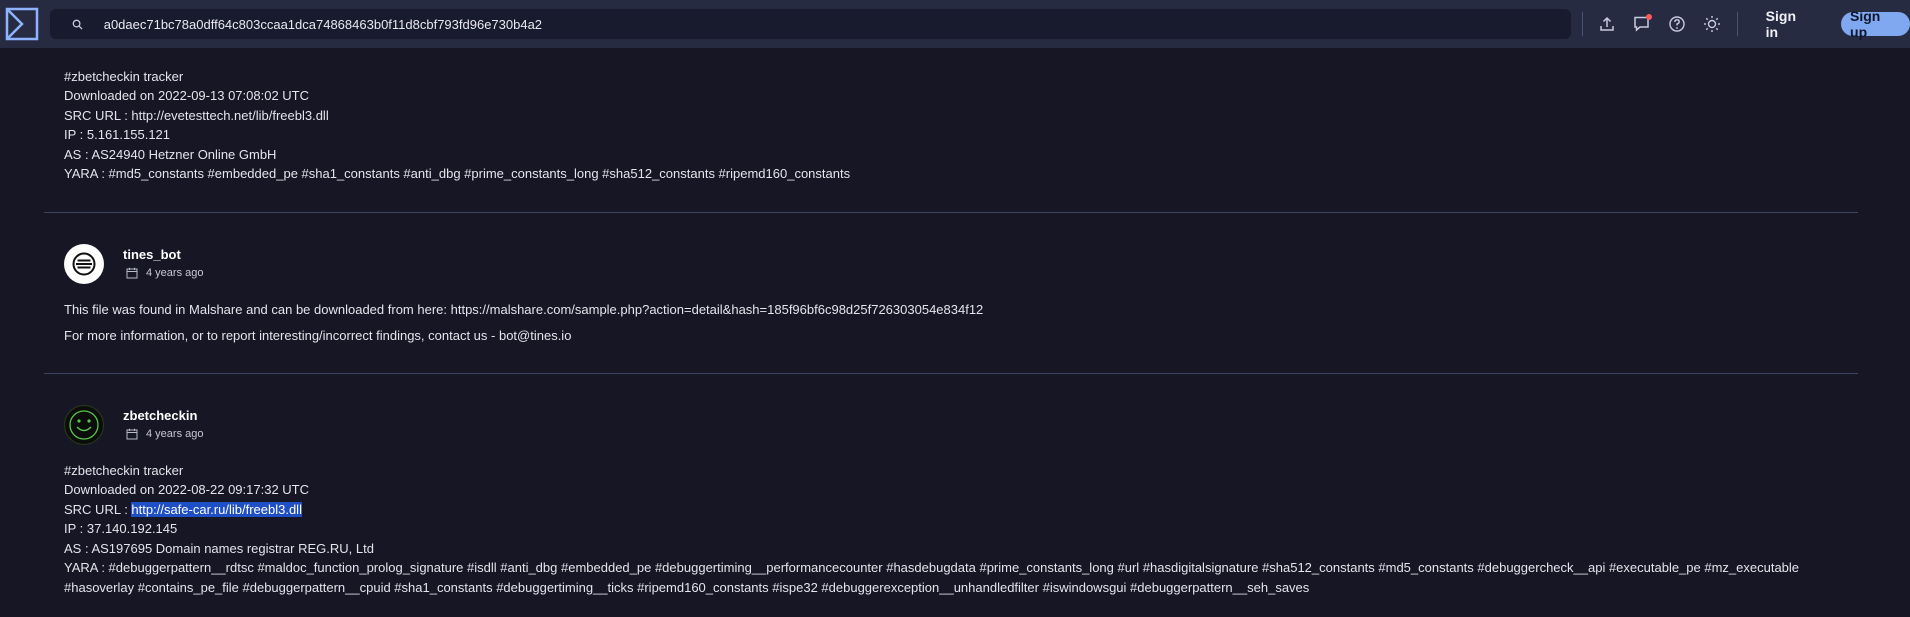 This screenshot has height=617, width=1910. What do you see at coordinates (216, 509) in the screenshot?
I see `src-url-link: http://safe-car.ru/lib/freebl3.dll` at bounding box center [216, 509].